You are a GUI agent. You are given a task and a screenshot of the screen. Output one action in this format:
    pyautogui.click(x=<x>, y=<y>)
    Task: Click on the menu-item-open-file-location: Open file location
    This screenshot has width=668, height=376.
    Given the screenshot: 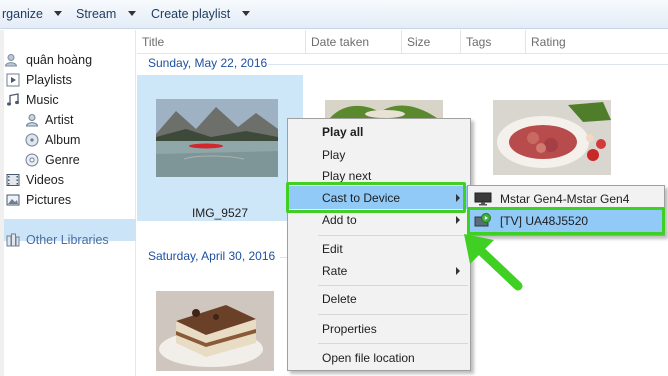 What is the action you would take?
    pyautogui.click(x=368, y=358)
    